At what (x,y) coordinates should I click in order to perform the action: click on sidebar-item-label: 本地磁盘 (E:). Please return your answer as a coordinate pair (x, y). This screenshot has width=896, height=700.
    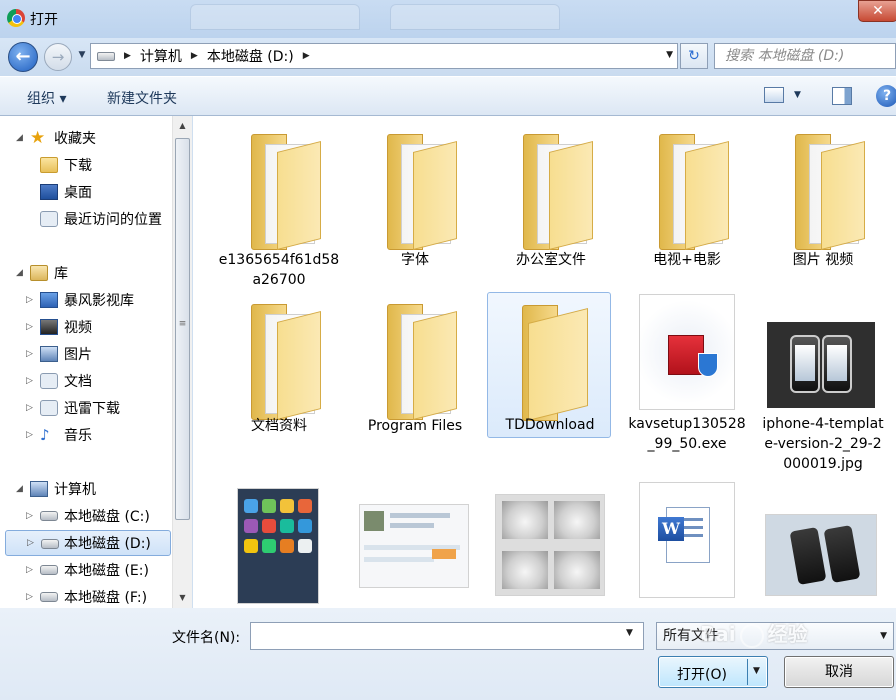
    Looking at the image, I should click on (106, 571).